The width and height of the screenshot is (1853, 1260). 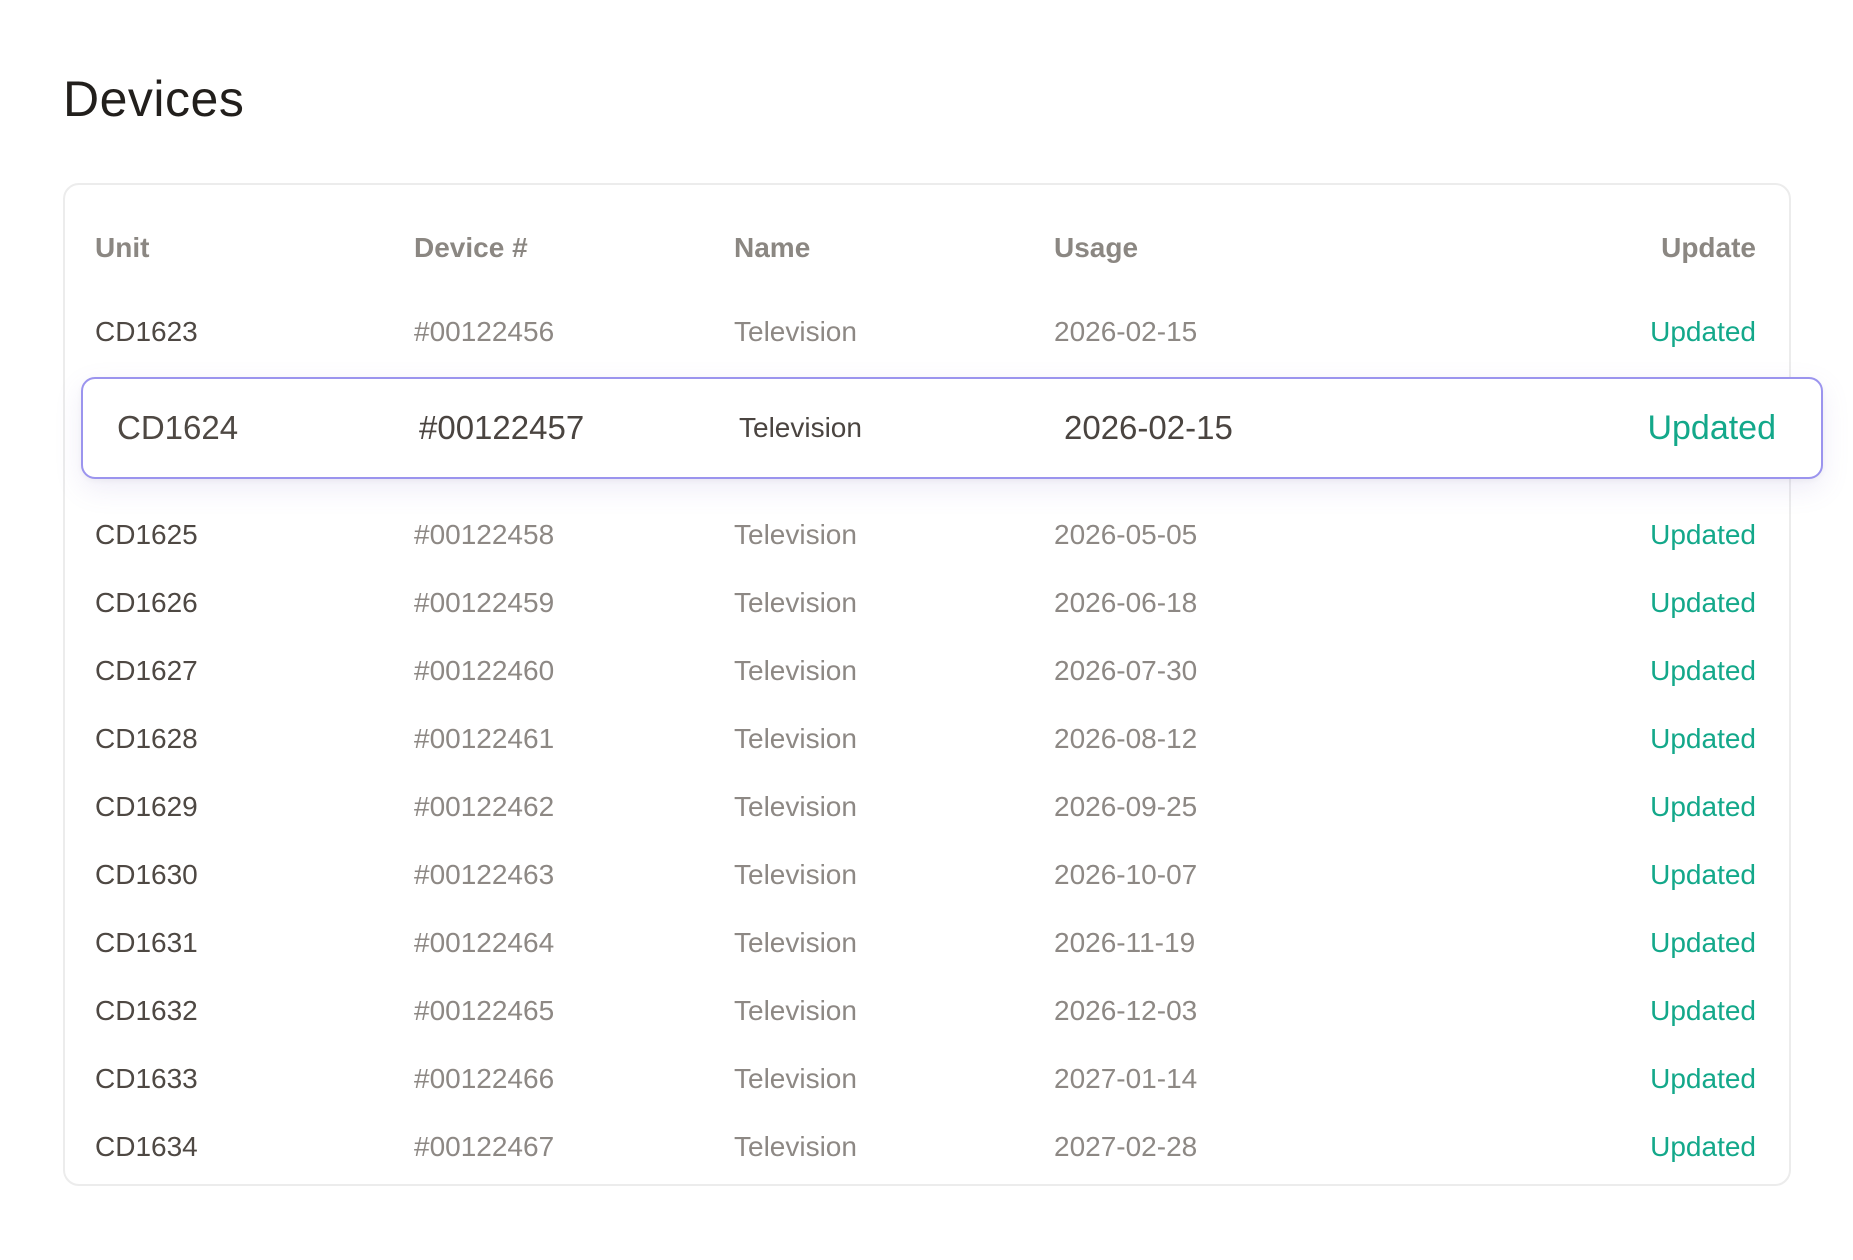 I want to click on column-header-name: Name, so click(x=772, y=248).